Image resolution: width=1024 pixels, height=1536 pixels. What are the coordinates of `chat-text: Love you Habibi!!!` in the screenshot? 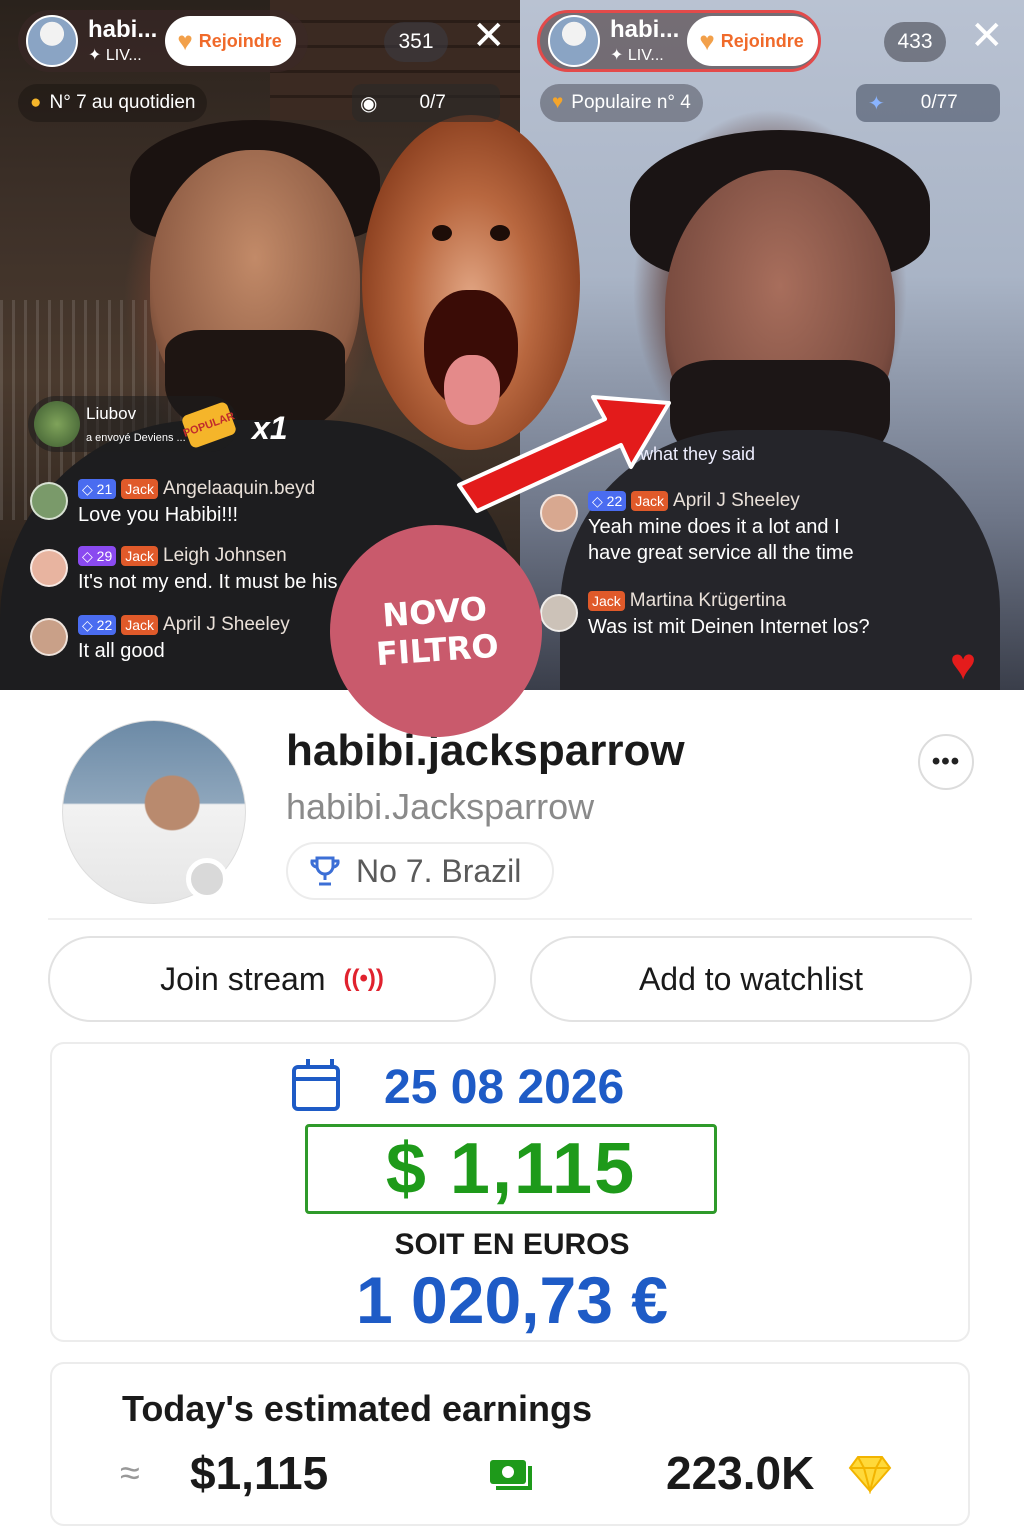 It's located at (158, 515).